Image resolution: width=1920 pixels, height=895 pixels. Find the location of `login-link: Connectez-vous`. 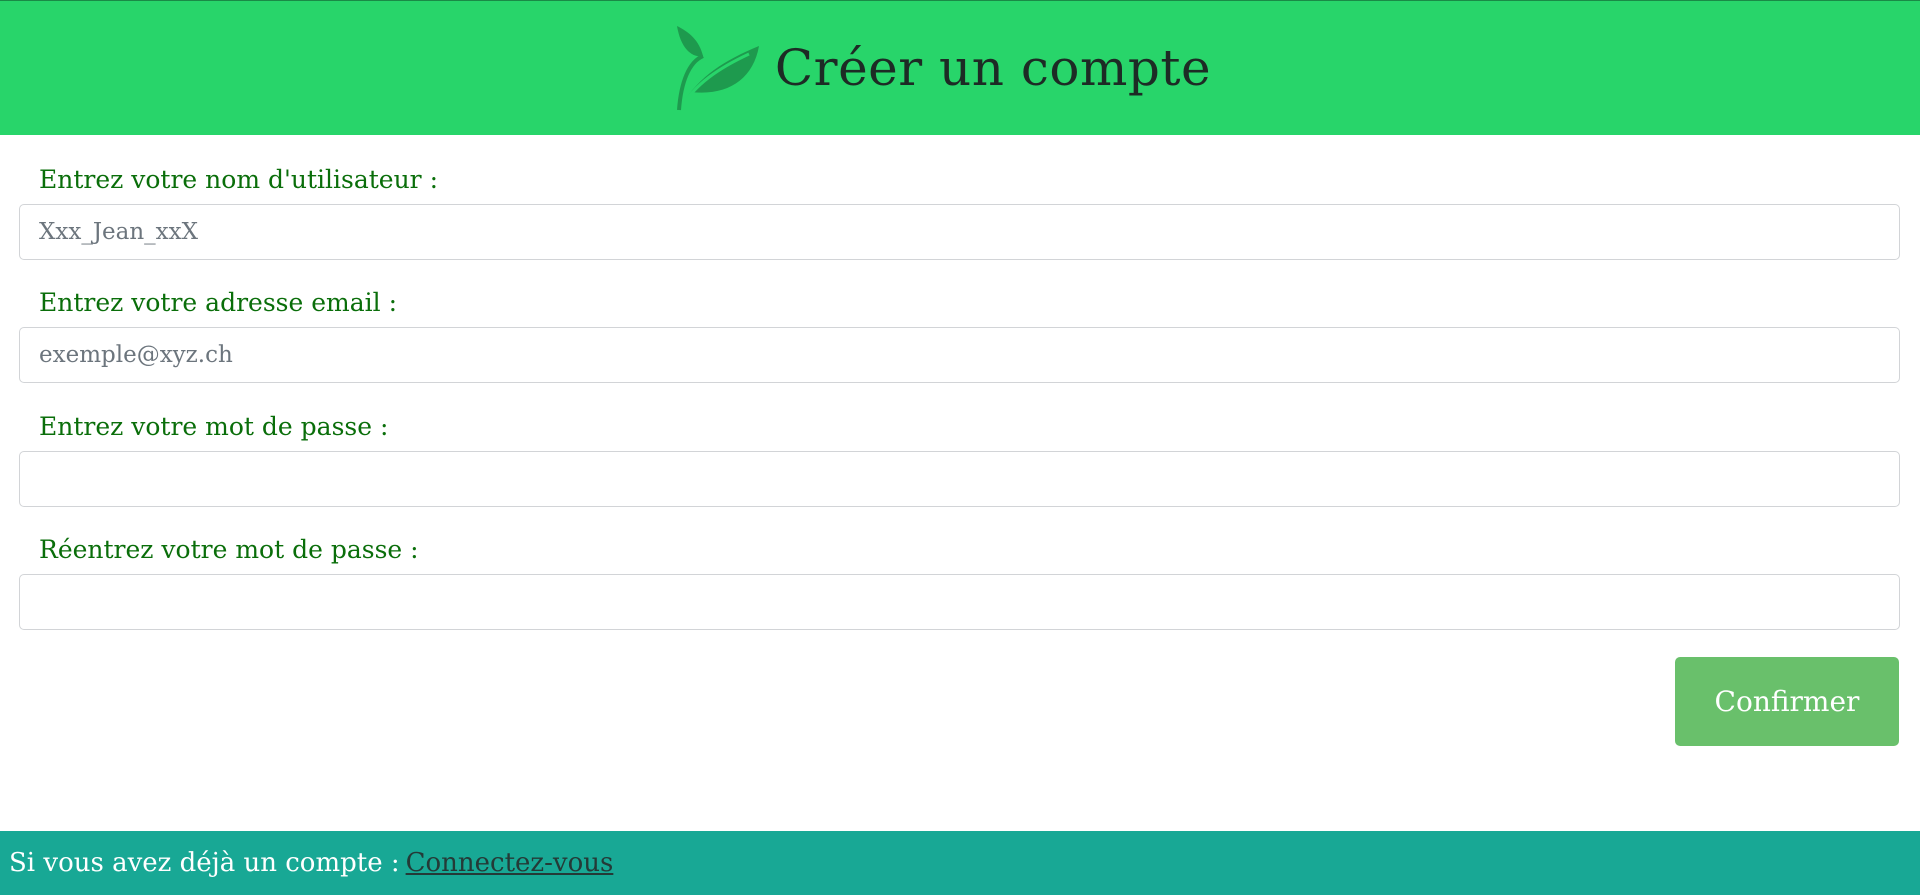

login-link: Connectez-vous is located at coordinates (510, 863).